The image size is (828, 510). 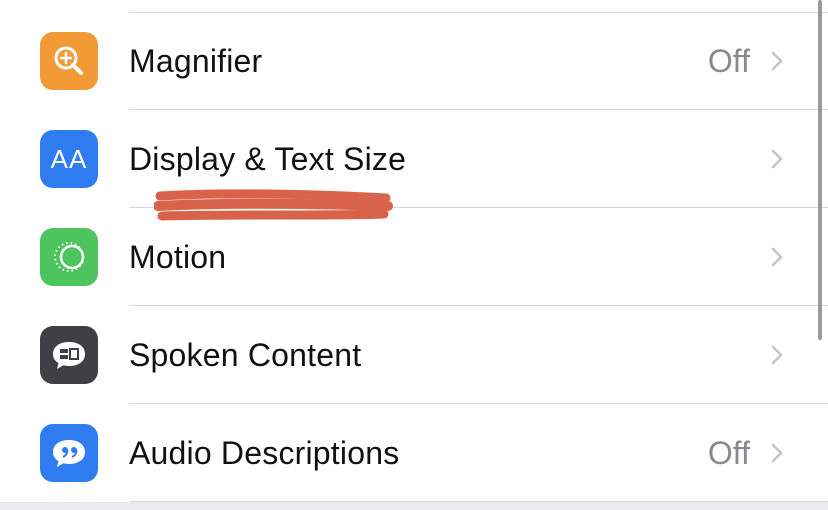 I want to click on bottom-strip, so click(x=414, y=506).